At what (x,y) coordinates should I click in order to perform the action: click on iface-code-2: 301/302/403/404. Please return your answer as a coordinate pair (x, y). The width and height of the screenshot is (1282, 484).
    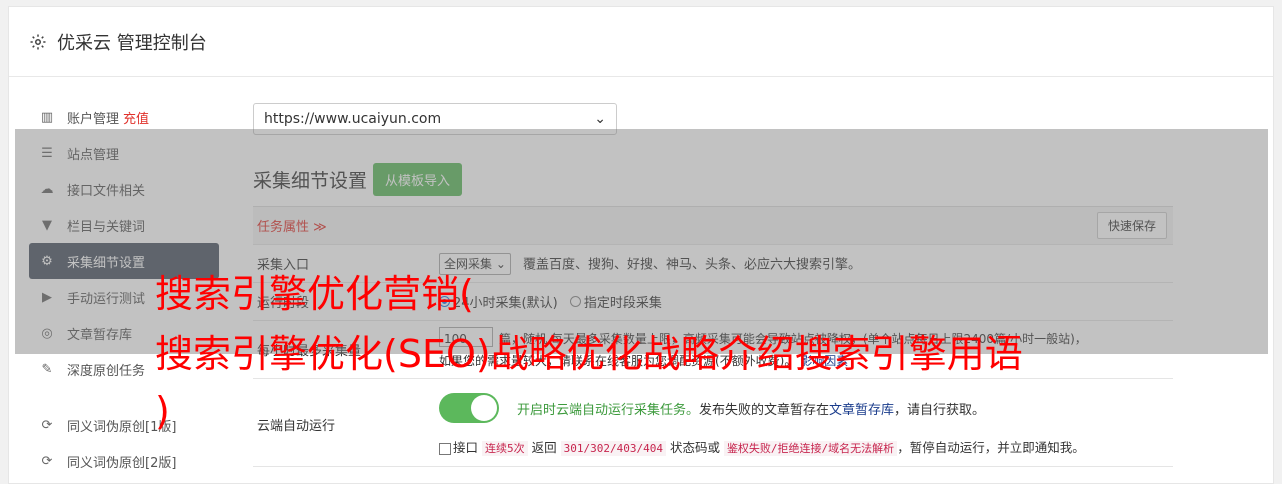
    Looking at the image, I should click on (613, 448).